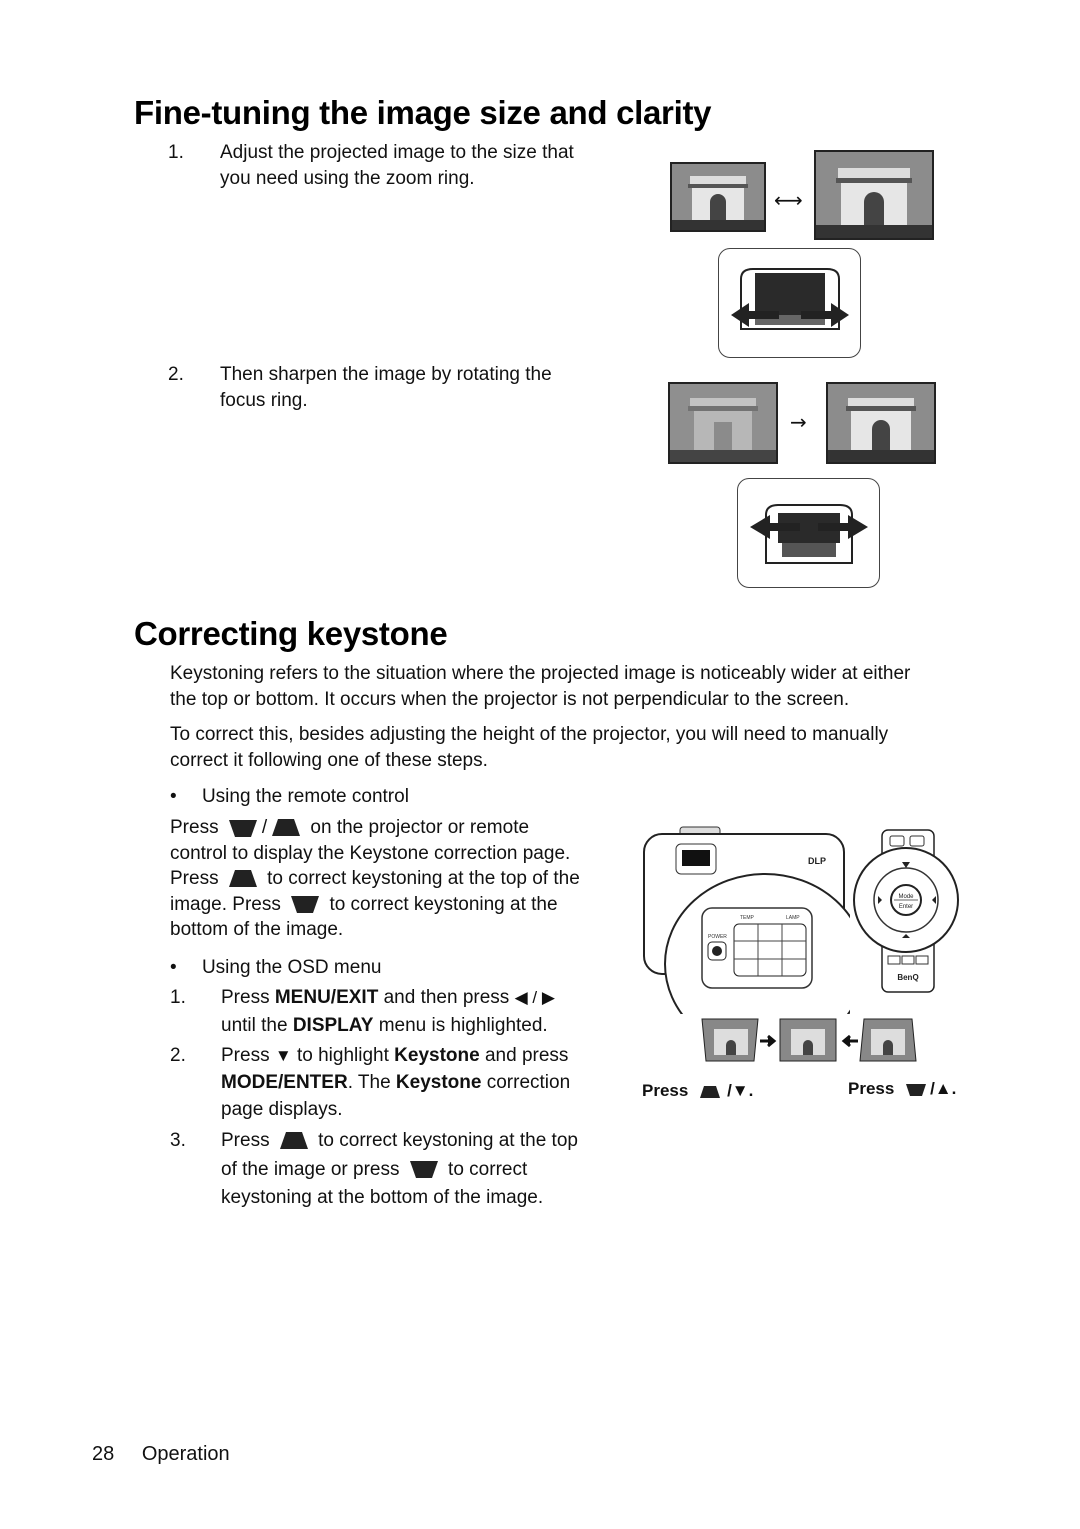  I want to click on up-arrow-icon: ▲, so click(943, 1088).